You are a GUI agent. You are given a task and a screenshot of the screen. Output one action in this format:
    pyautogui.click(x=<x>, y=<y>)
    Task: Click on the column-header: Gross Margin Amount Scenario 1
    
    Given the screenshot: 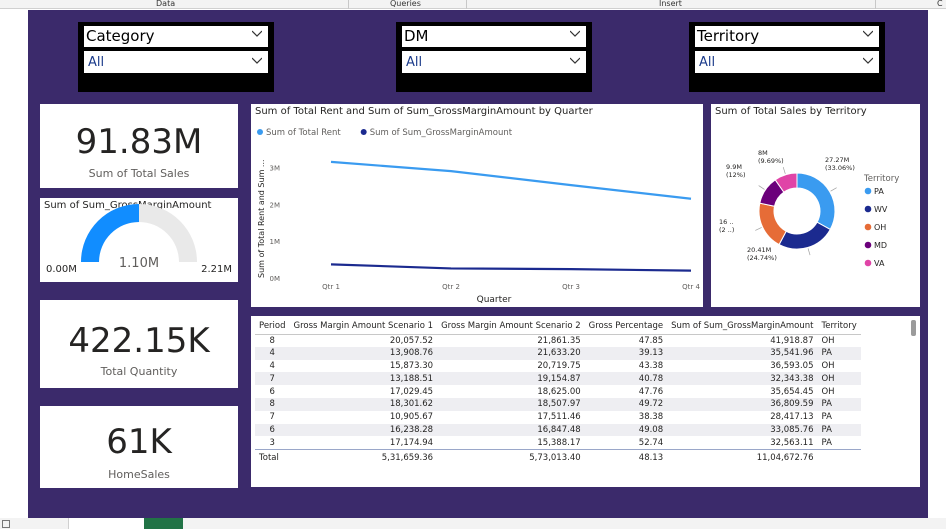 What is the action you would take?
    pyautogui.click(x=363, y=327)
    